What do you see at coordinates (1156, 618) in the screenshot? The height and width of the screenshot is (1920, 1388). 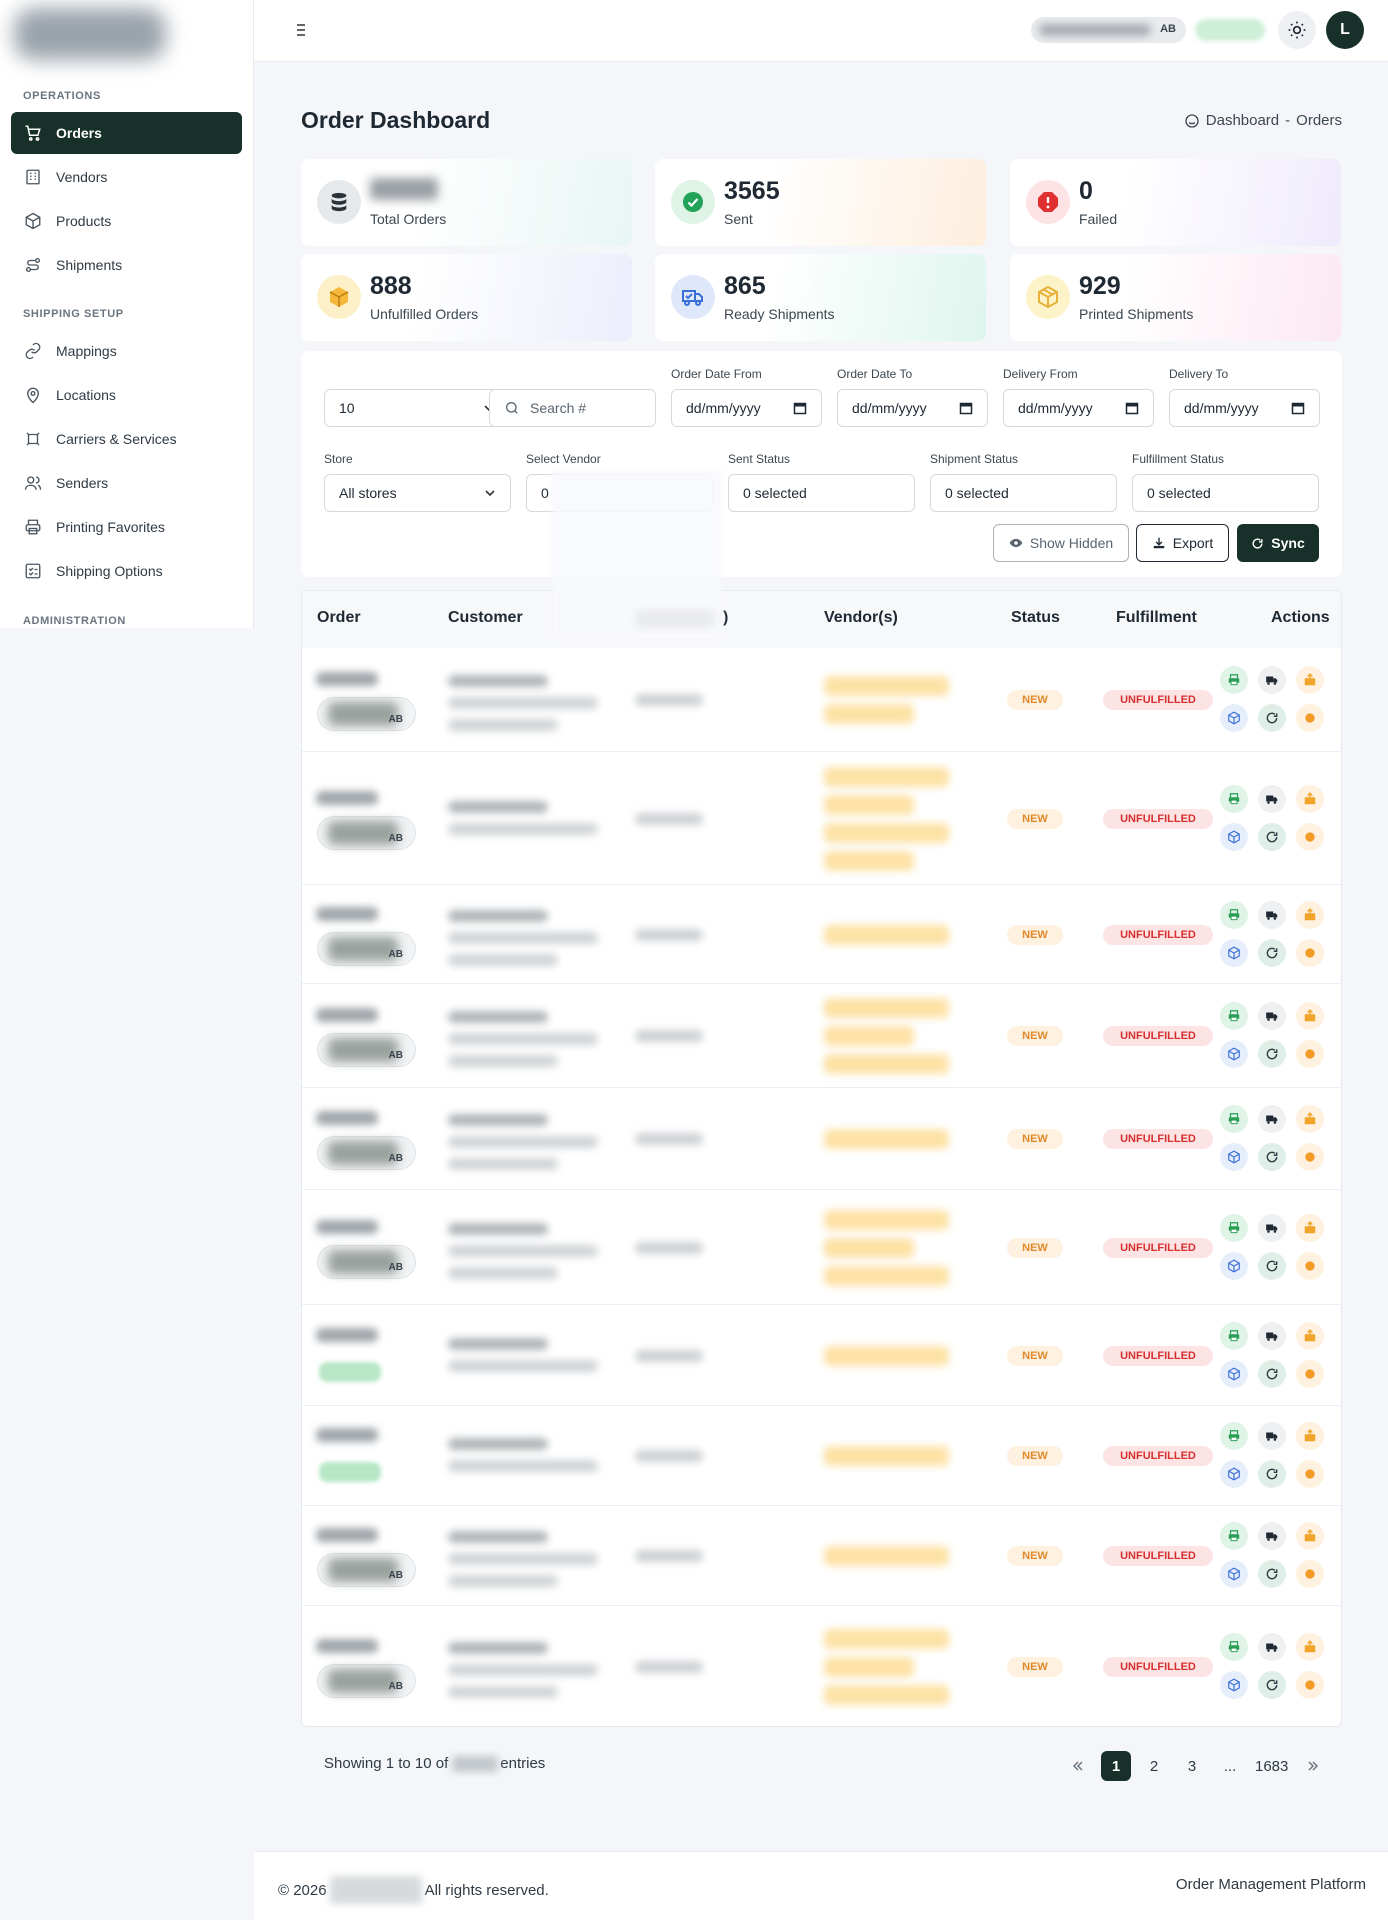 I see `column-fulfillment: Fulfillment` at bounding box center [1156, 618].